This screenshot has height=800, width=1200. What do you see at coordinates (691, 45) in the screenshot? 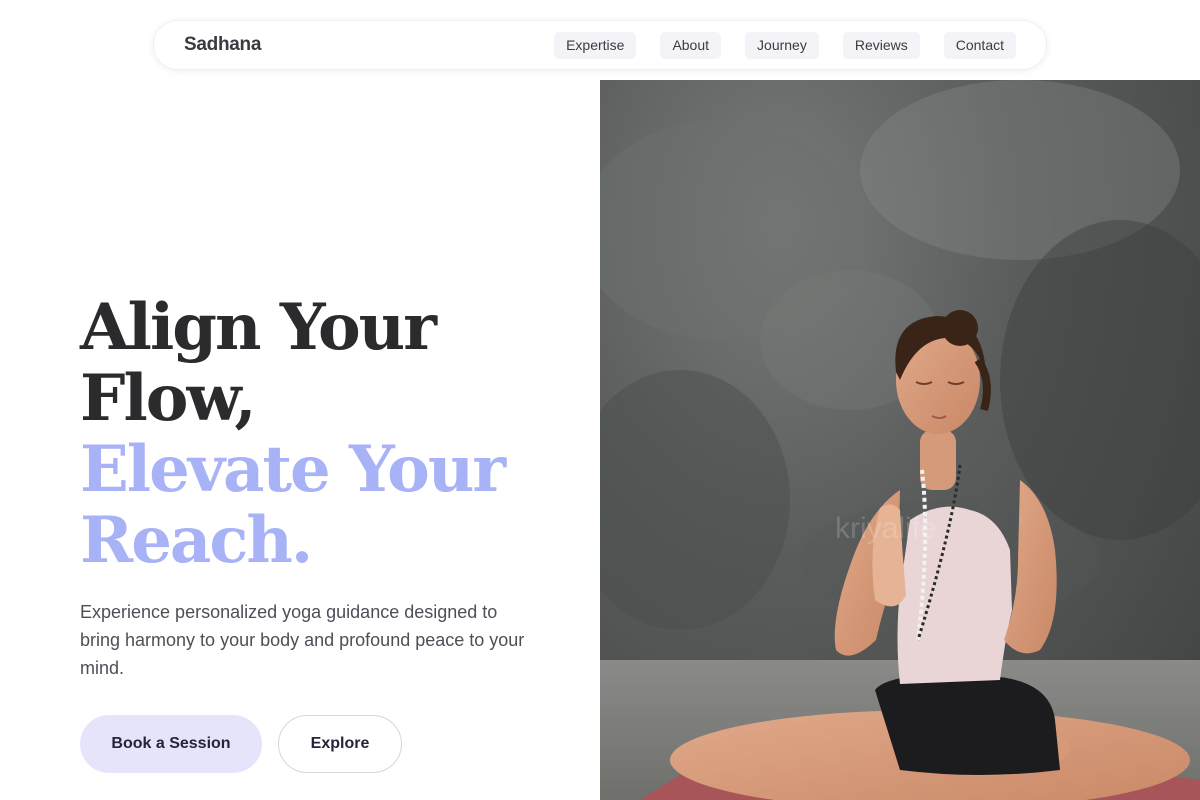
I see `nav-link-about: About` at bounding box center [691, 45].